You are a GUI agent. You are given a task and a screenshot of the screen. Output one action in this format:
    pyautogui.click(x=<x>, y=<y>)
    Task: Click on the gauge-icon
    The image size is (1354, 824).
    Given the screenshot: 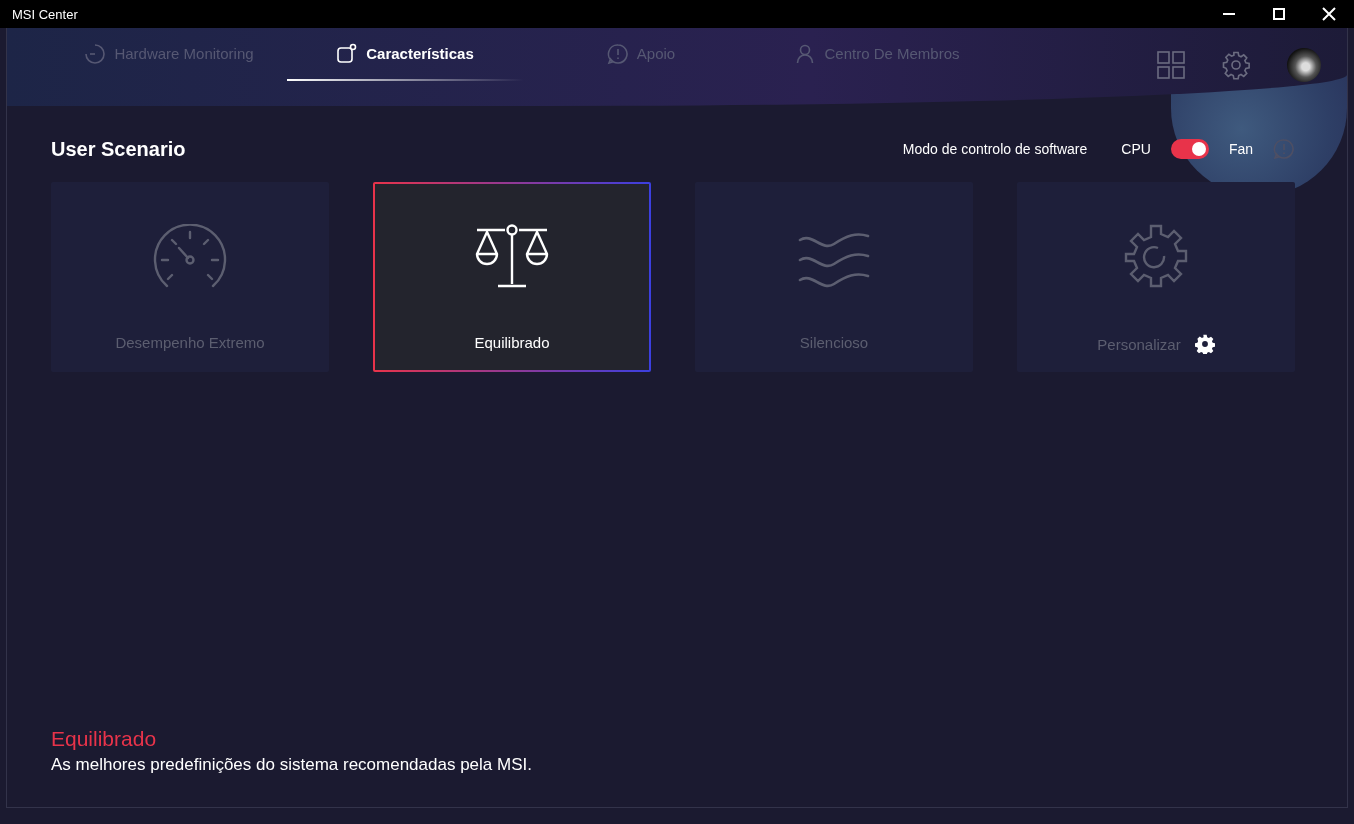 What is the action you would take?
    pyautogui.click(x=95, y=53)
    